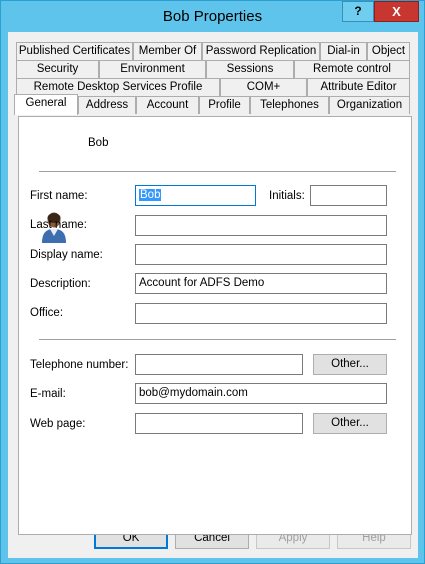  What do you see at coordinates (219, 423) in the screenshot?
I see `web-page-input` at bounding box center [219, 423].